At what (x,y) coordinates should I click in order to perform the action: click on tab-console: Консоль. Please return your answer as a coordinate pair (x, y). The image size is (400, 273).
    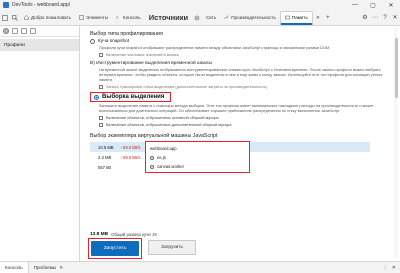
    Looking at the image, I should click on (128, 18).